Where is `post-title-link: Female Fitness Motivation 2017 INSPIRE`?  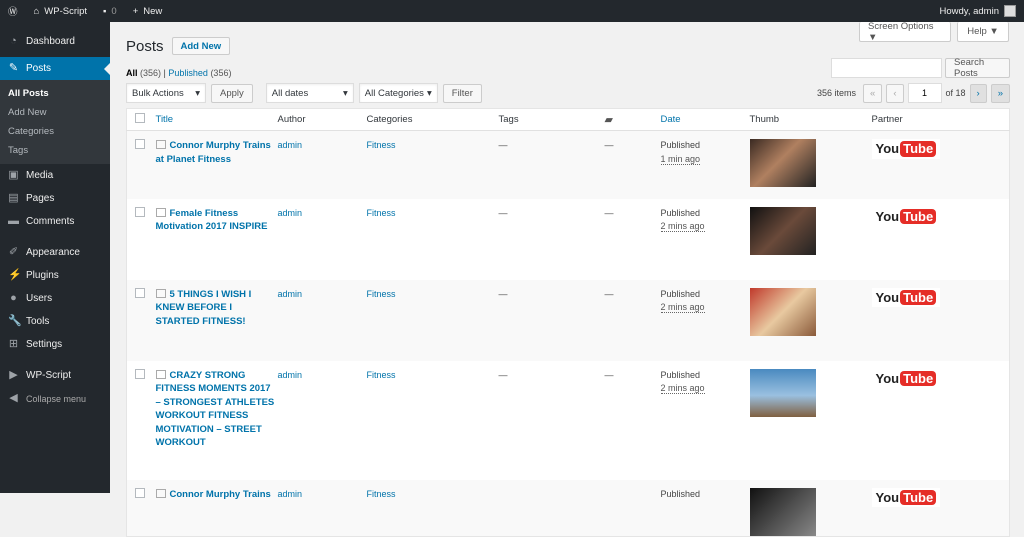 post-title-link: Female Fitness Motivation 2017 INSPIRE is located at coordinates (212, 220).